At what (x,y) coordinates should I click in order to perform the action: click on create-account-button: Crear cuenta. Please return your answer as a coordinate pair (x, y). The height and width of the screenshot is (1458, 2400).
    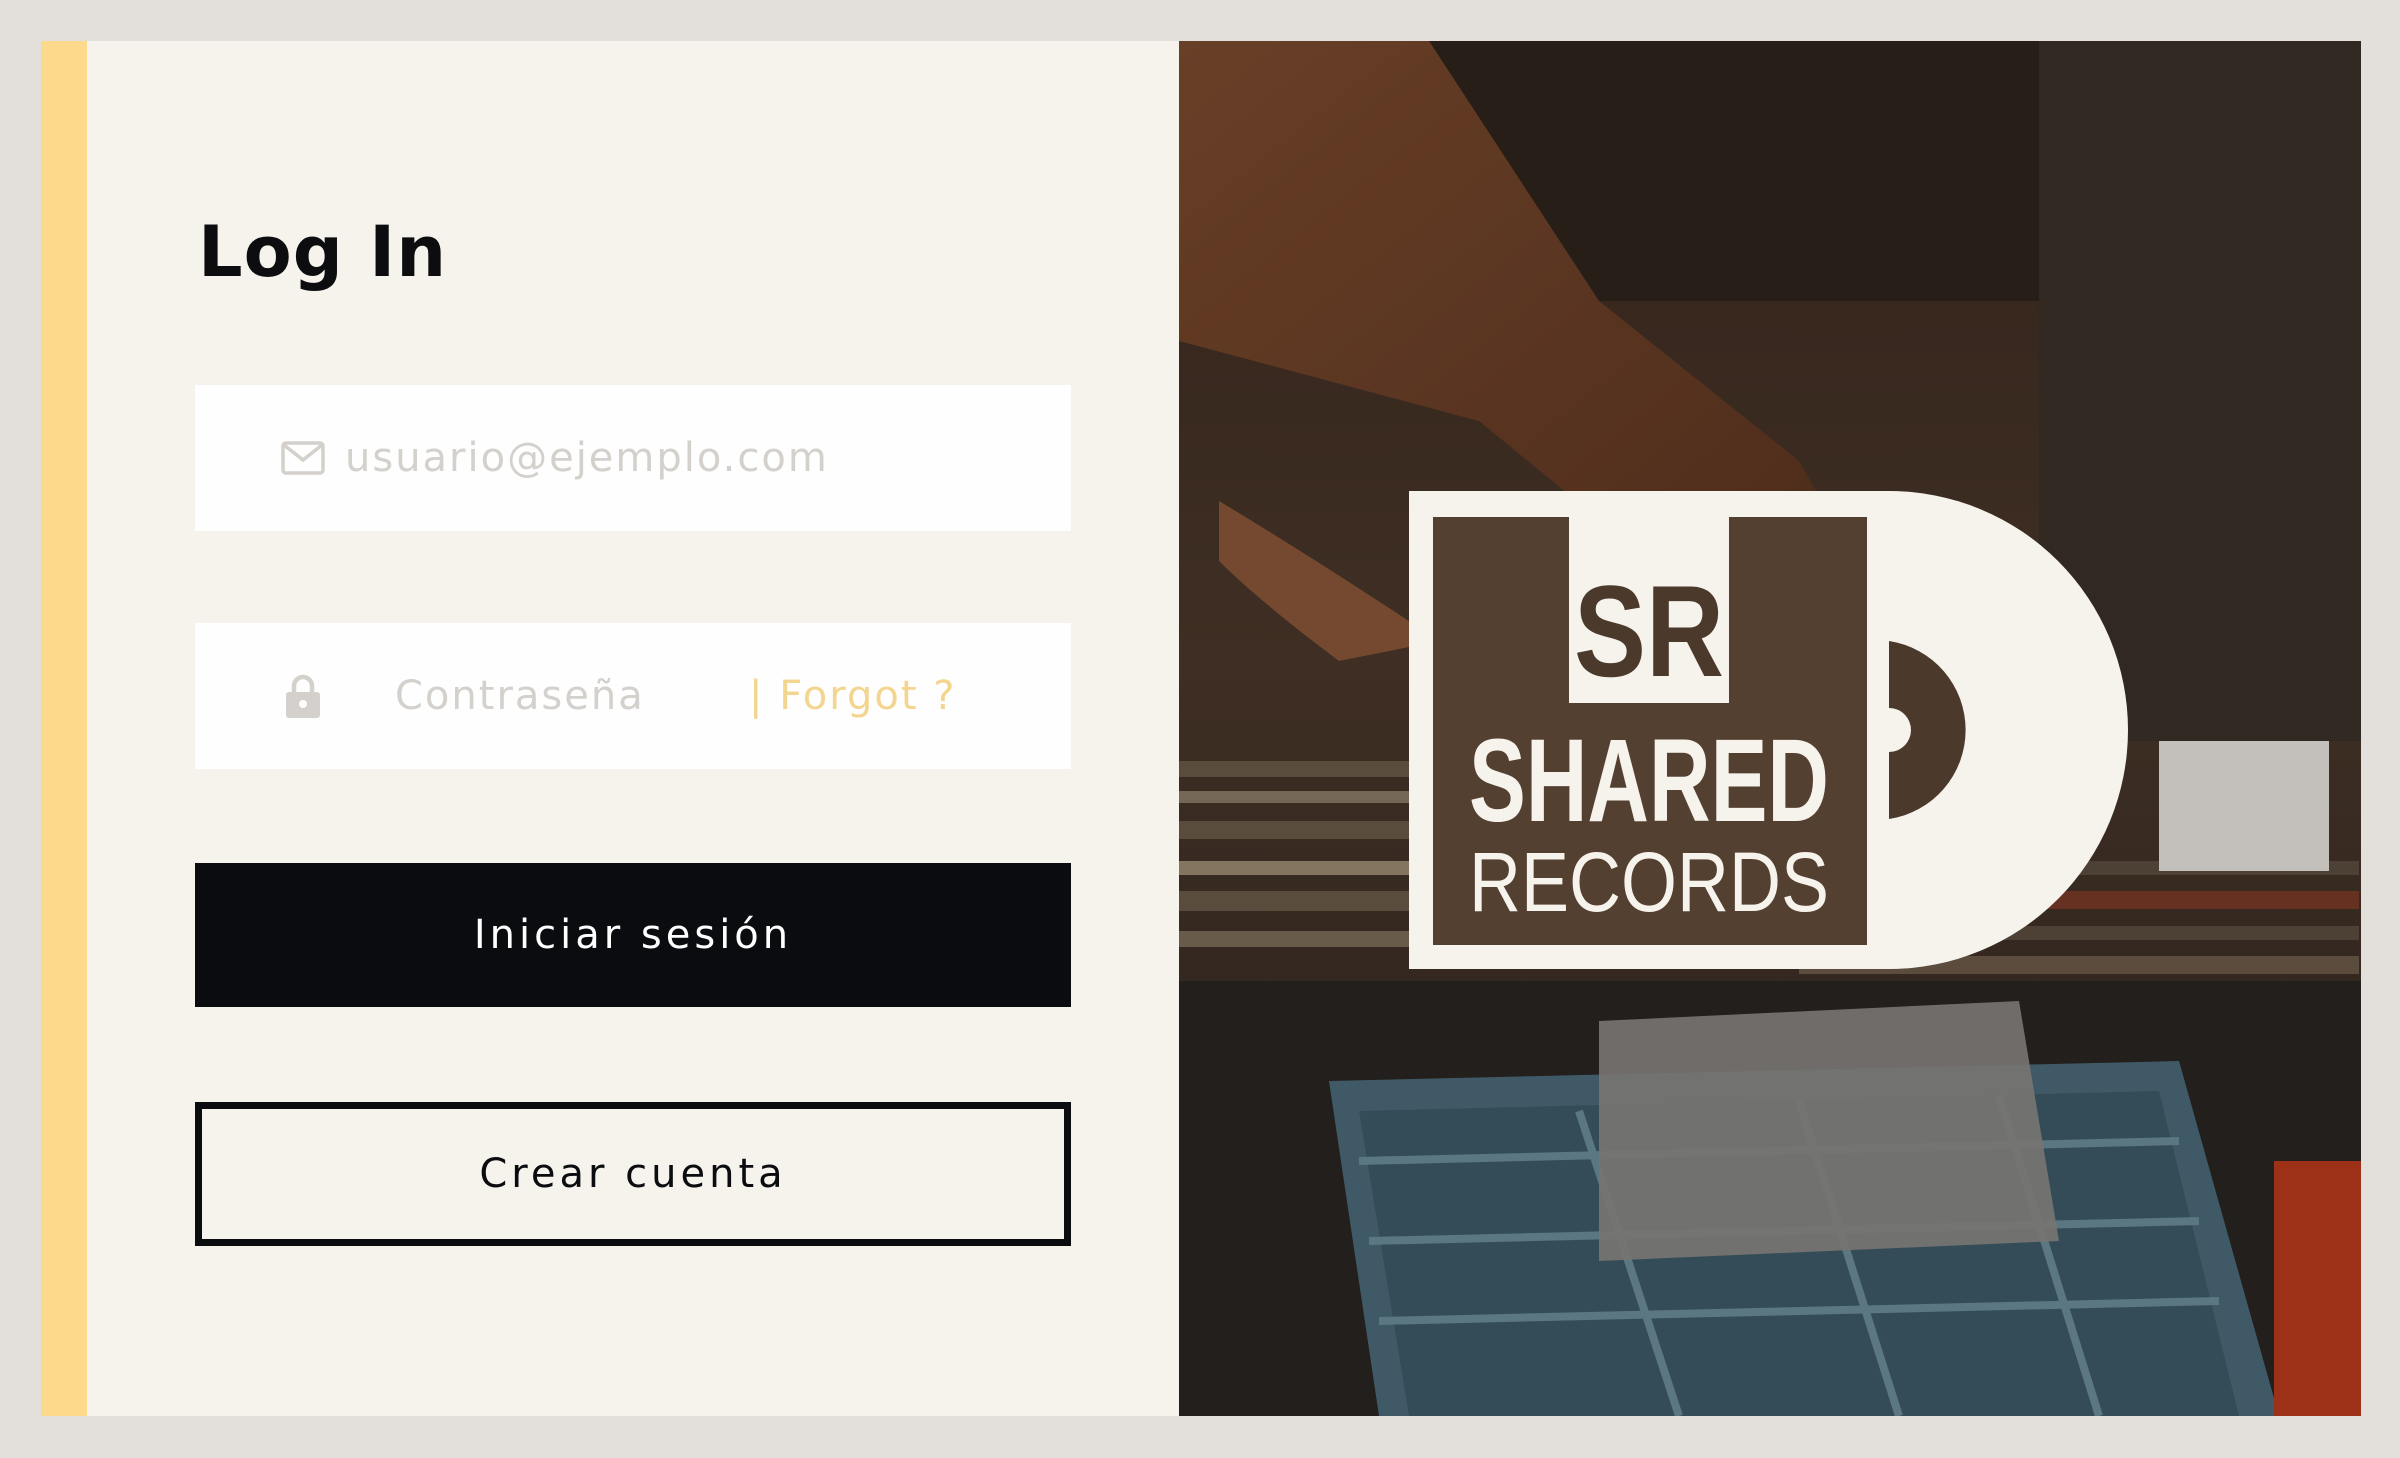
    Looking at the image, I should click on (633, 1174).